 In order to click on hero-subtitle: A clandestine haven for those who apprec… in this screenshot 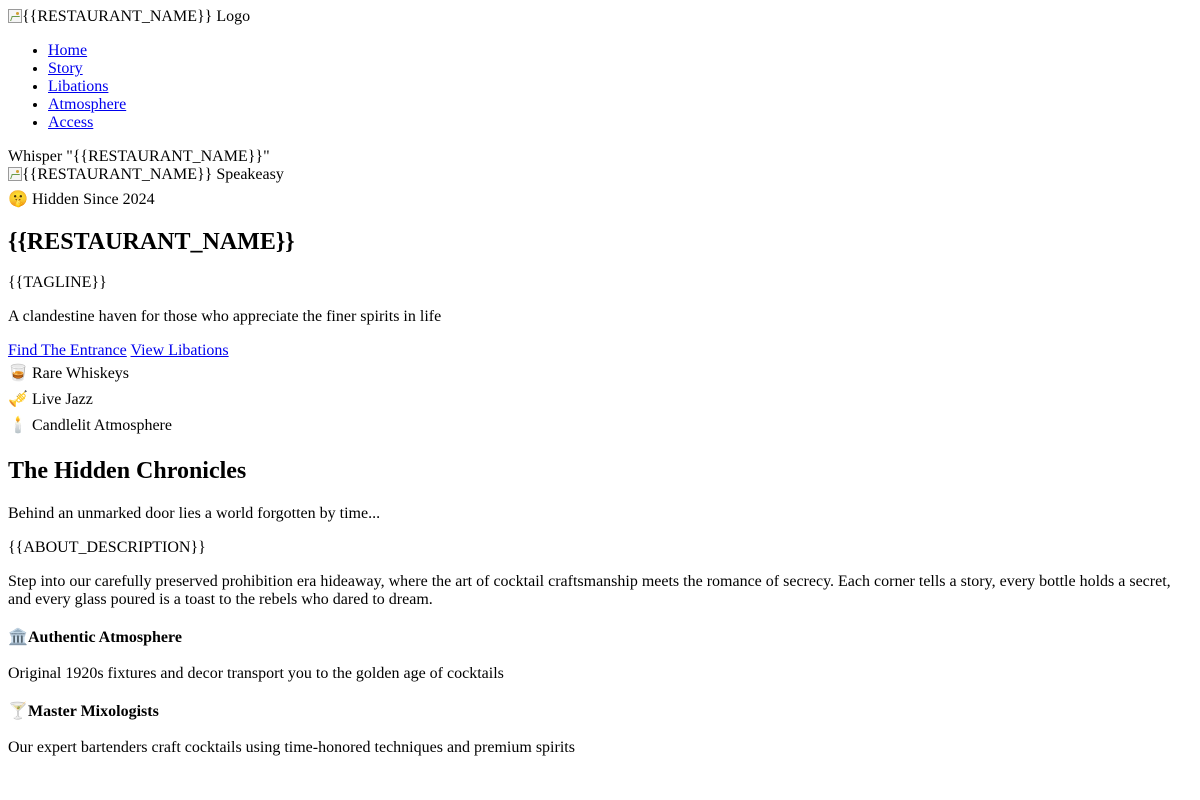, I will do `click(225, 316)`.